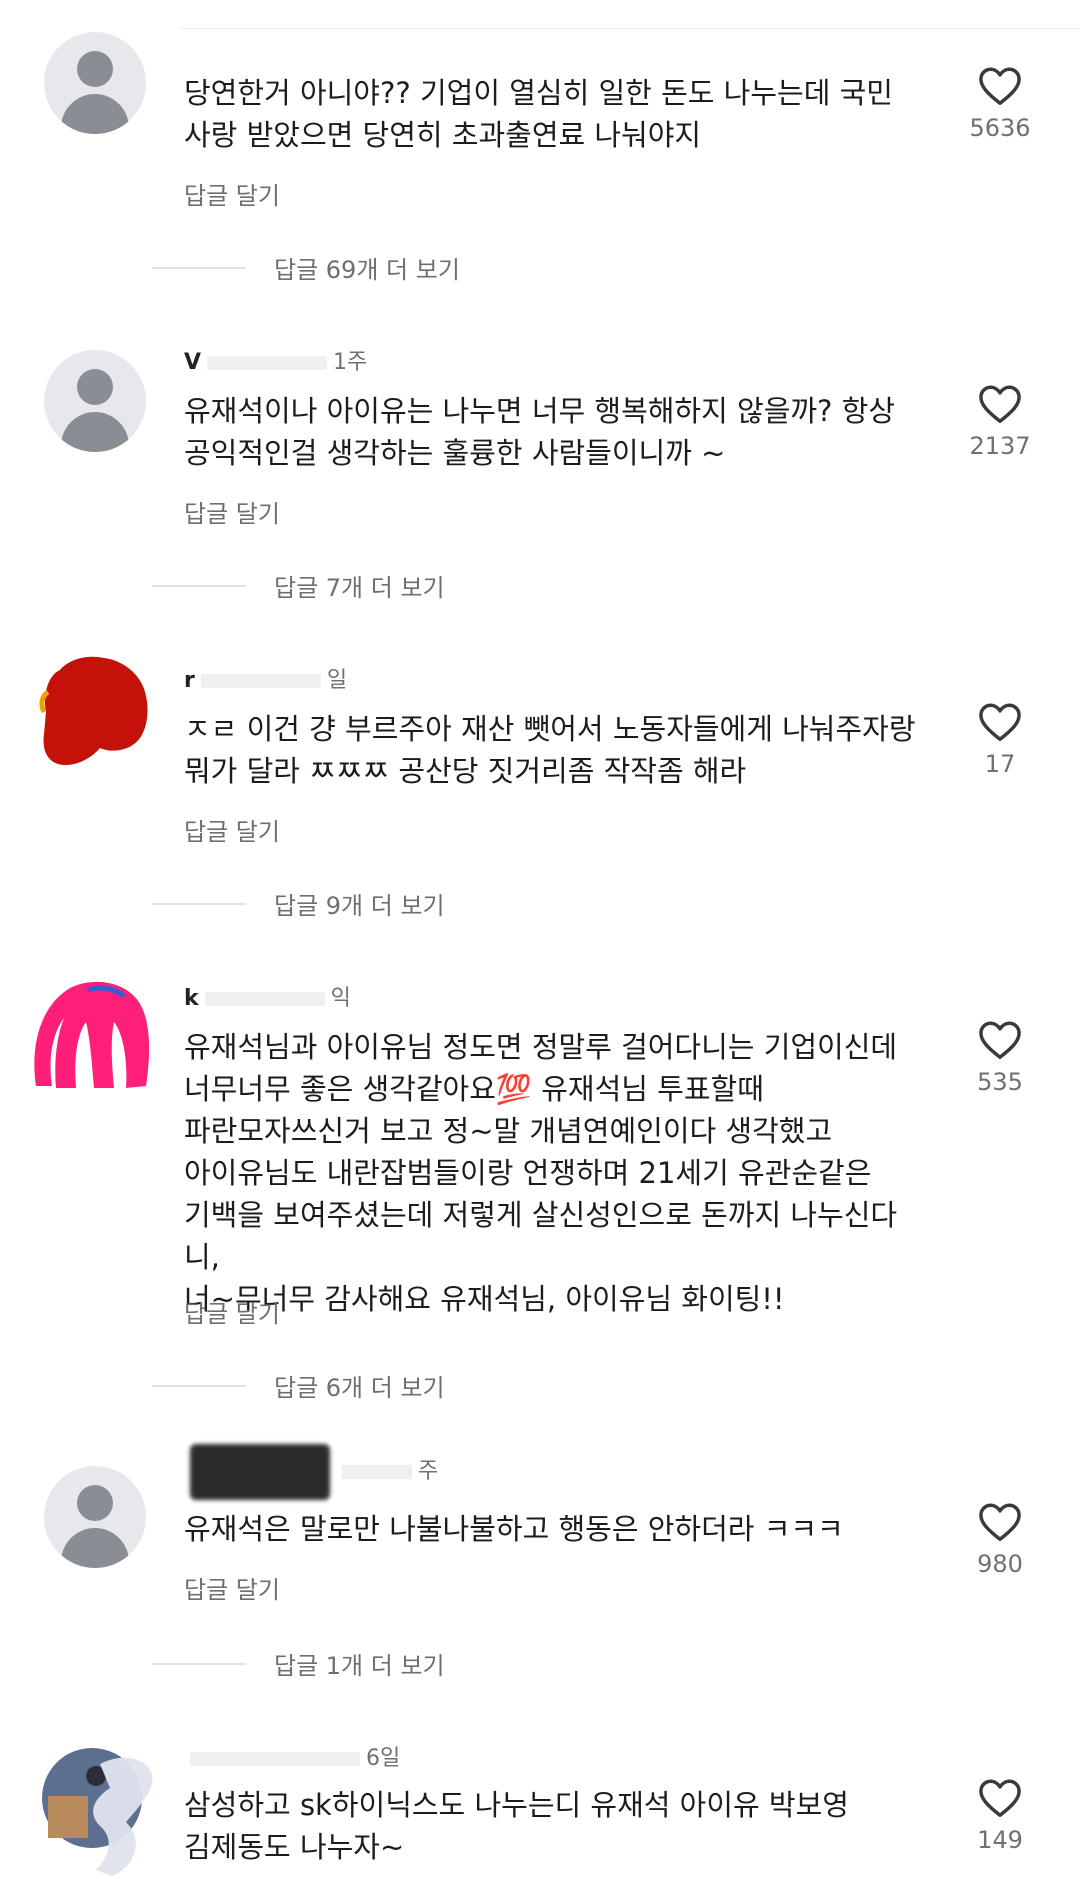 The image size is (1080, 1879). I want to click on comment-meta: 6일, so click(292, 1756).